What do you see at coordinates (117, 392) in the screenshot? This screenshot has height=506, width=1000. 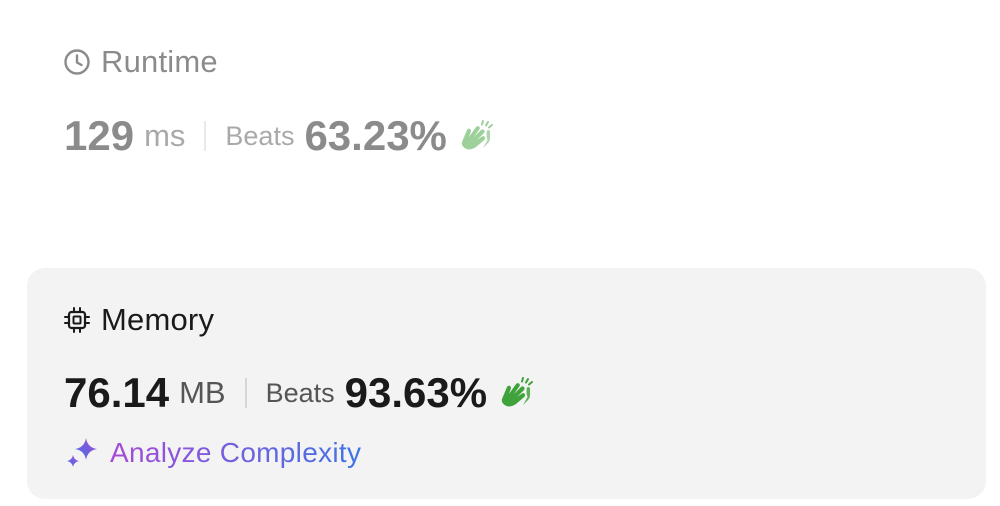 I see `memory-value: 76.14` at bounding box center [117, 392].